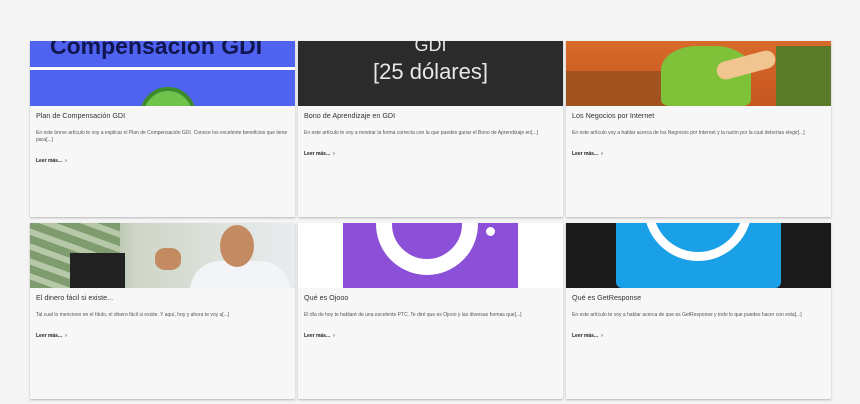 This screenshot has width=860, height=404. I want to click on camera-flash-dot, so click(490, 231).